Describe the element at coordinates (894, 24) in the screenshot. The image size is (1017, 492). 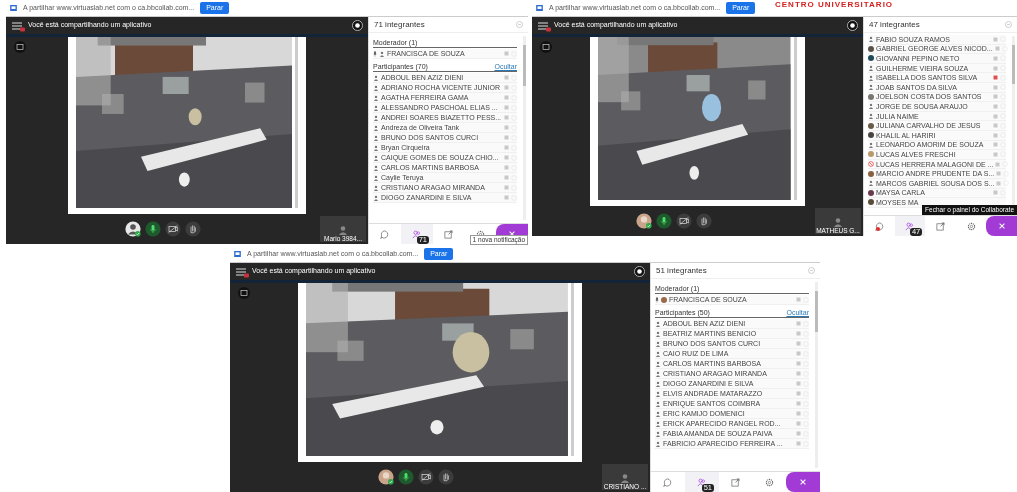
I see `panel-title: 47 integrantes` at that location.